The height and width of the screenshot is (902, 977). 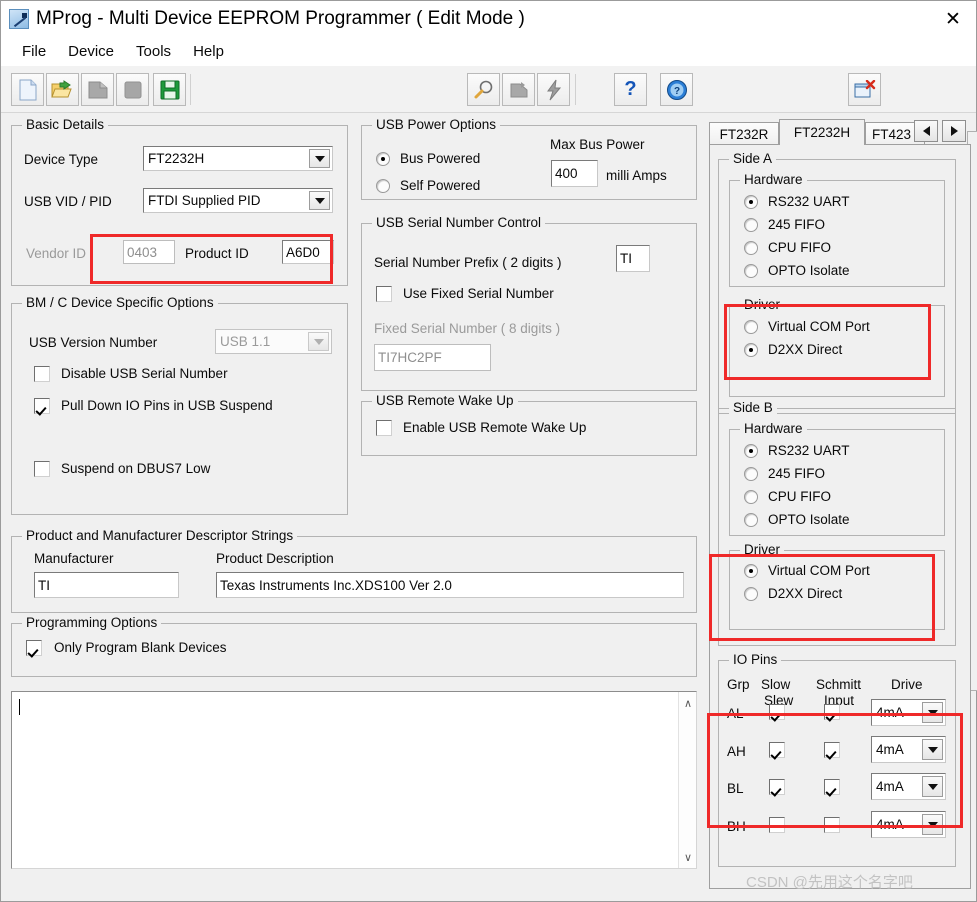 I want to click on menu-item-device: Device, so click(x=91, y=51).